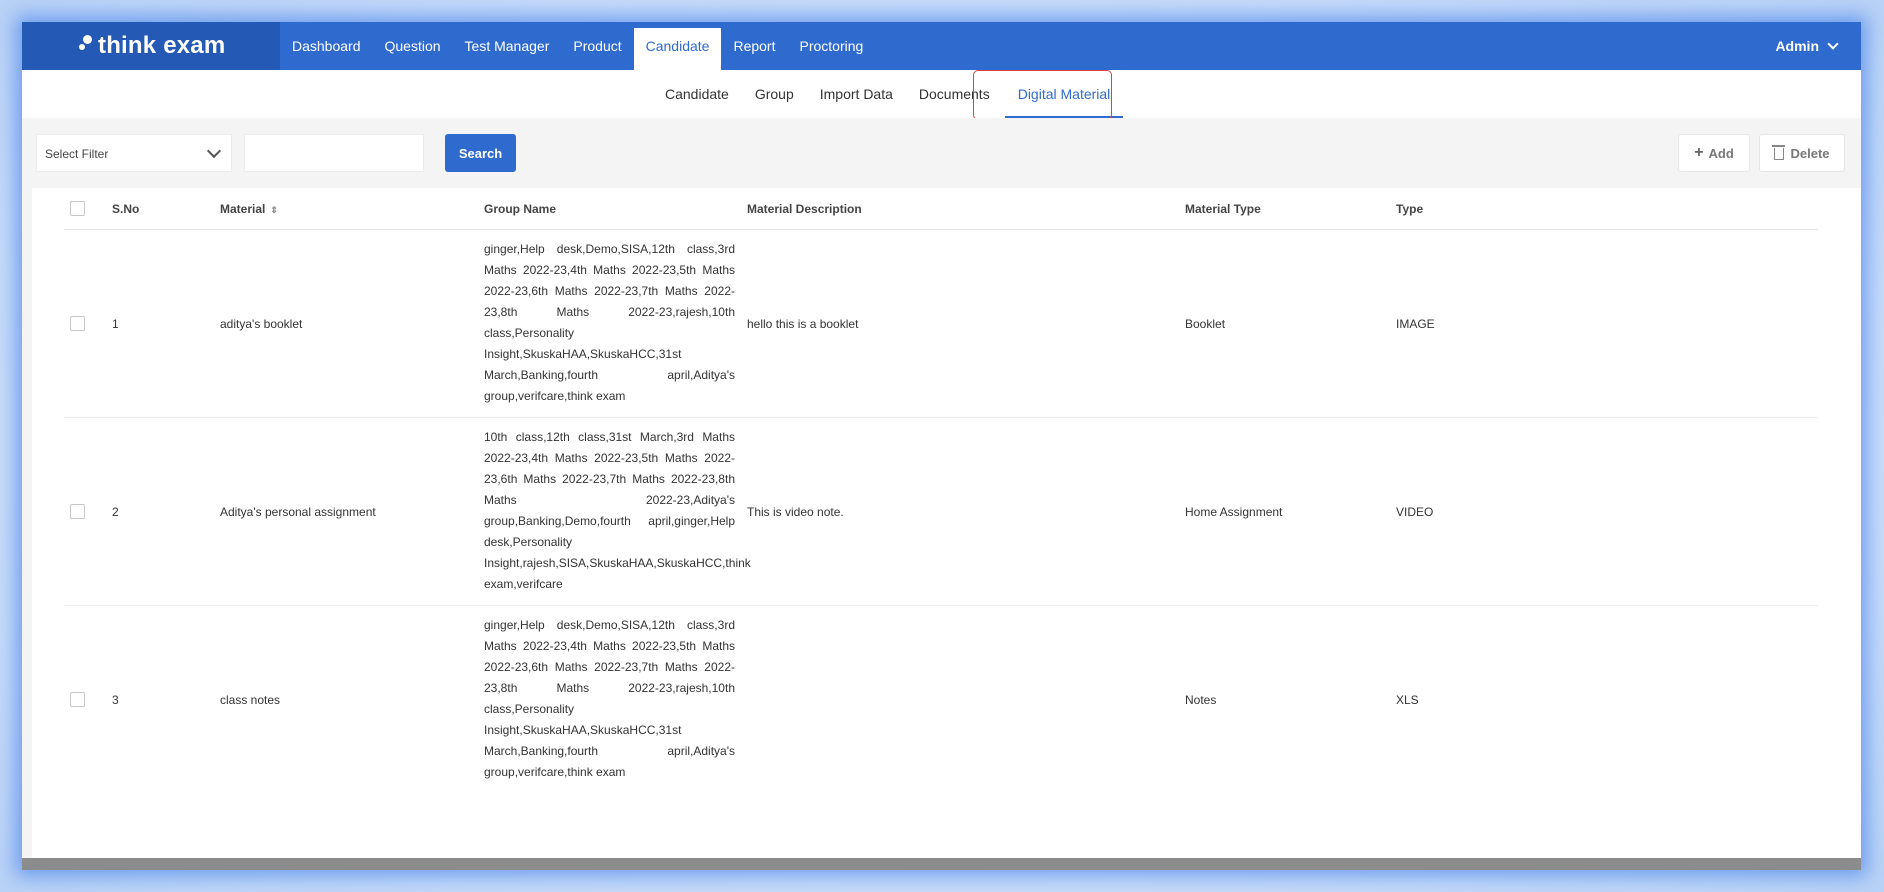 The height and width of the screenshot is (892, 1884). I want to click on tab-documents: Documents, so click(954, 94).